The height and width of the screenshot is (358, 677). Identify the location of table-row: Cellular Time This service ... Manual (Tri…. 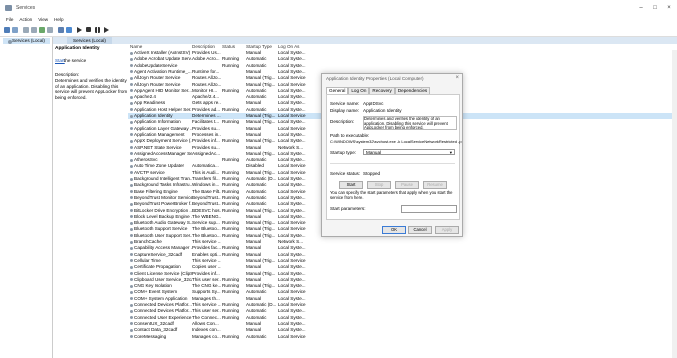
(402, 261).